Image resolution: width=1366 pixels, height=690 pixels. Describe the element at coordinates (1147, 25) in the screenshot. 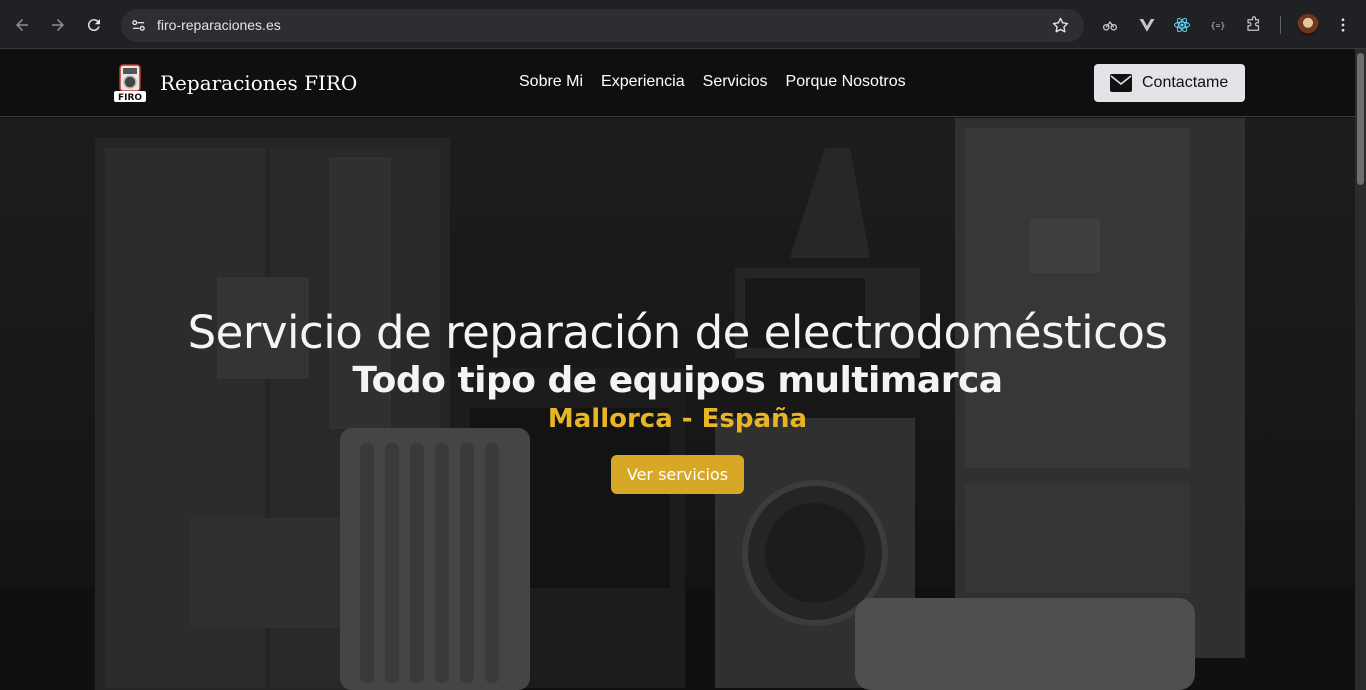

I see `vue-extension-icon` at that location.